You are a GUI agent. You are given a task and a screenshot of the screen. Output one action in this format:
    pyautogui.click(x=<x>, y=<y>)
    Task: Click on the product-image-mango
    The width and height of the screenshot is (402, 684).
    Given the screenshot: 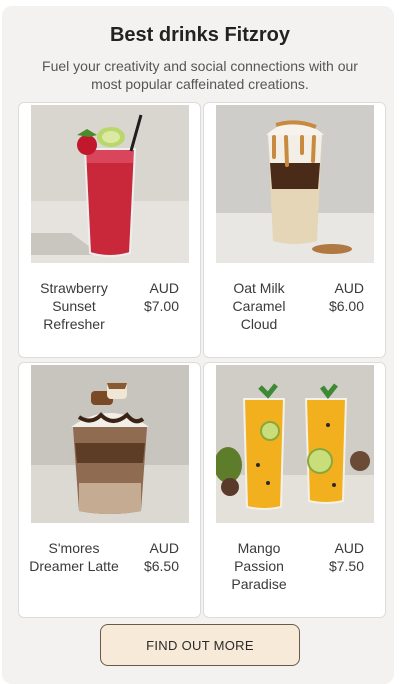 What is the action you would take?
    pyautogui.click(x=295, y=444)
    